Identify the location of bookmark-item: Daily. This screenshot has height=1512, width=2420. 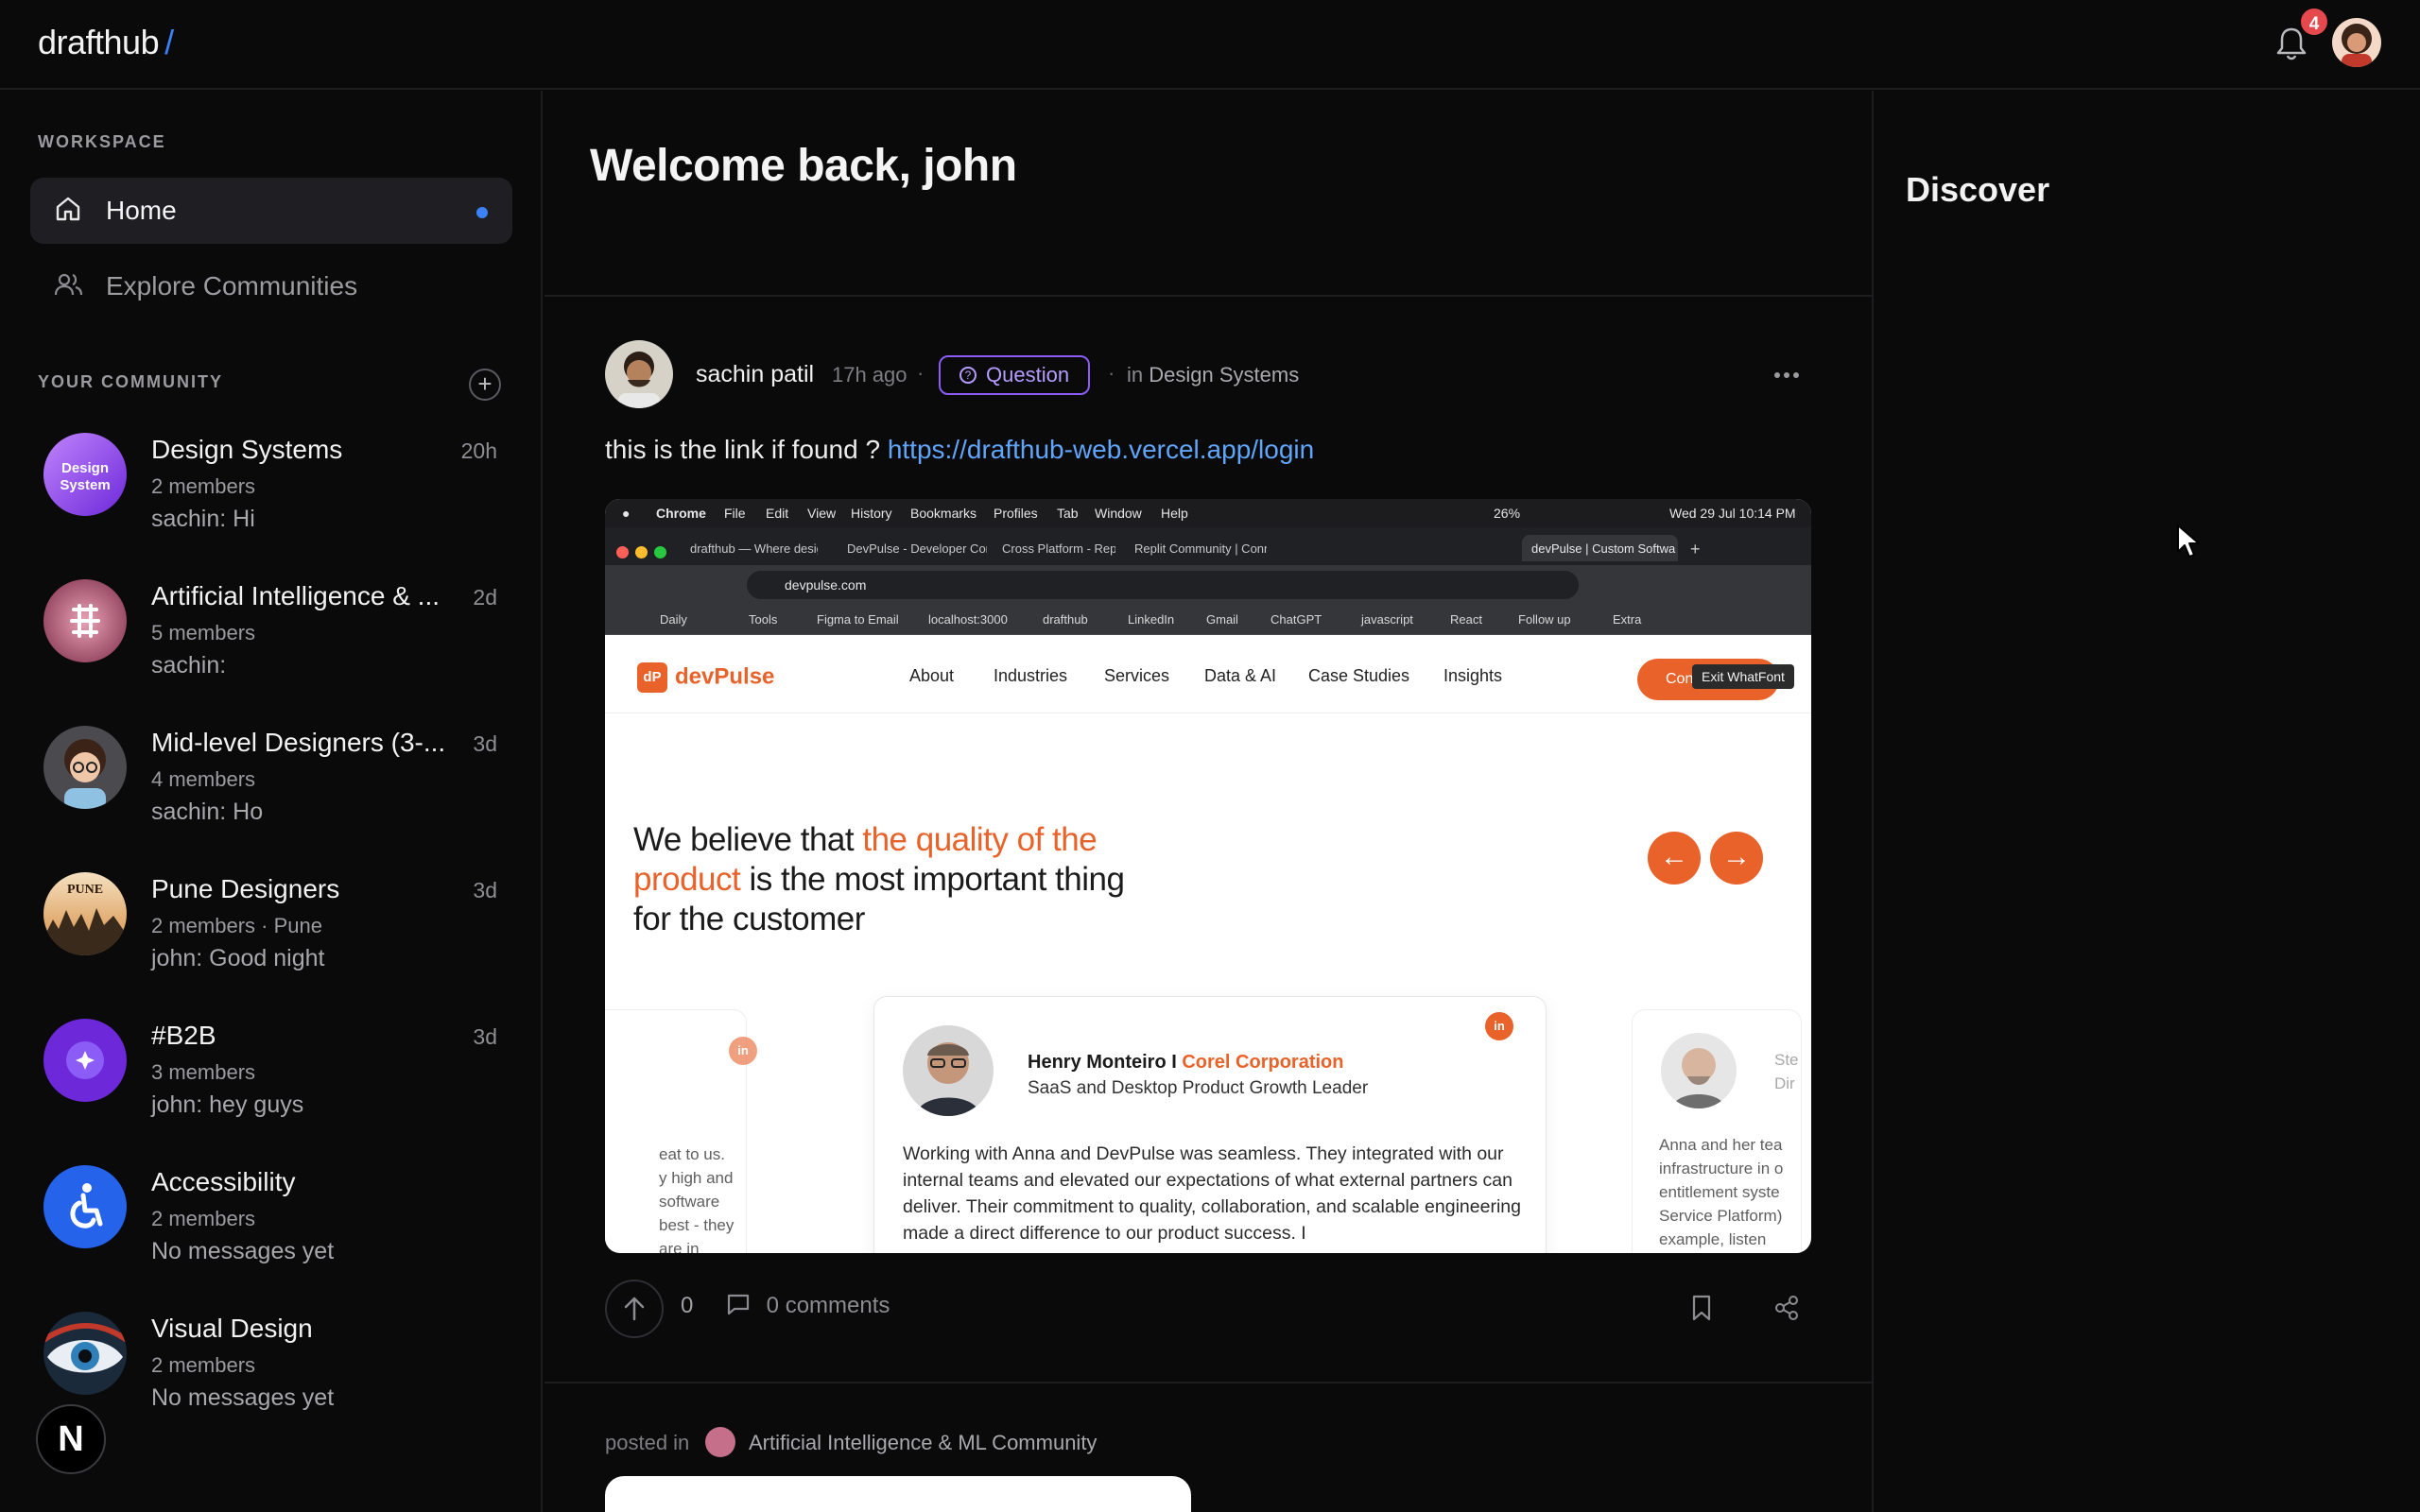
(673, 619).